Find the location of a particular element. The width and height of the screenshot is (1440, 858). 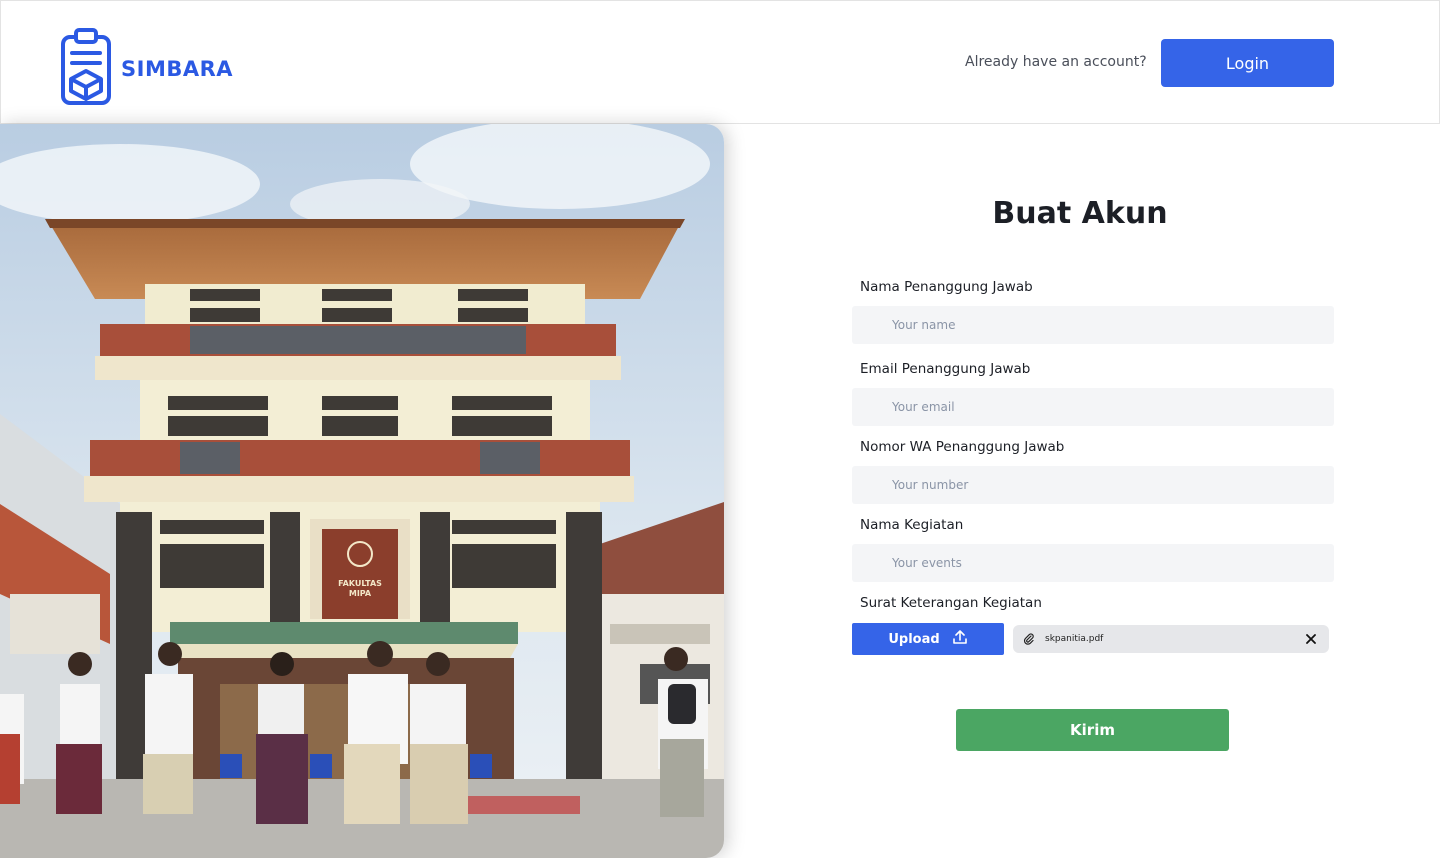

page-title: Buat Akun is located at coordinates (1080, 213).